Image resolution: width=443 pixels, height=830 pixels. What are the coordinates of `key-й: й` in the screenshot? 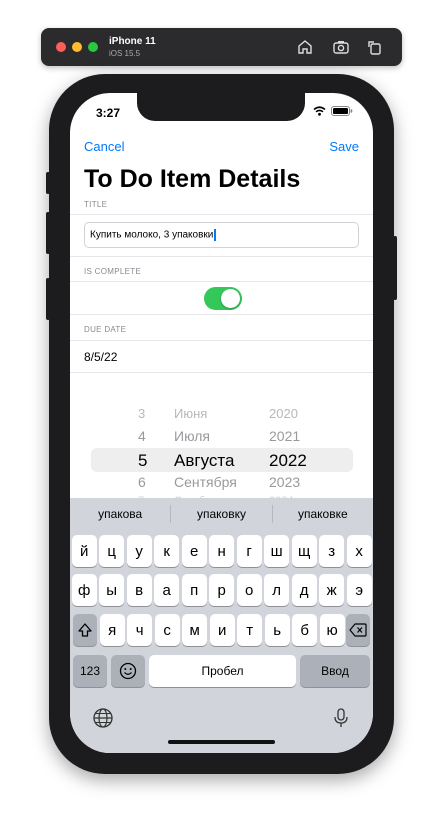 It's located at (84, 551).